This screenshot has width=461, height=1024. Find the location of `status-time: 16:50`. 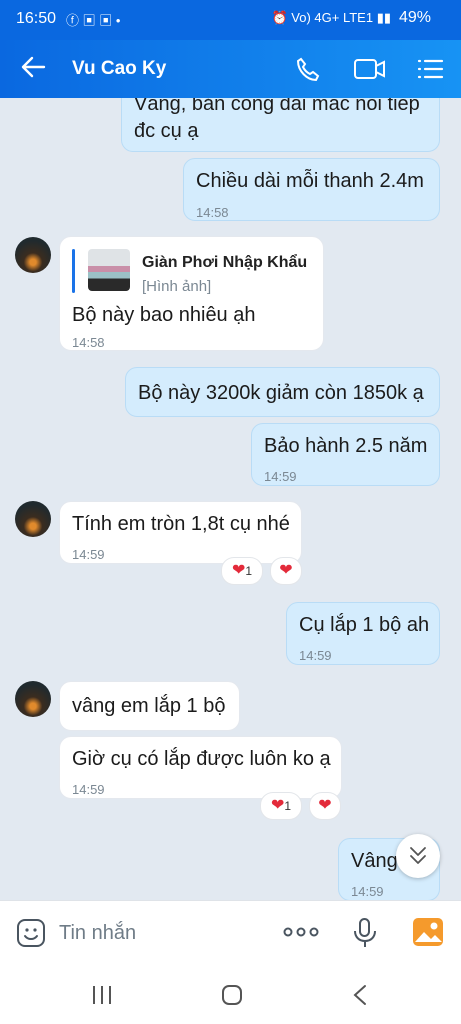

status-time: 16:50 is located at coordinates (36, 18).